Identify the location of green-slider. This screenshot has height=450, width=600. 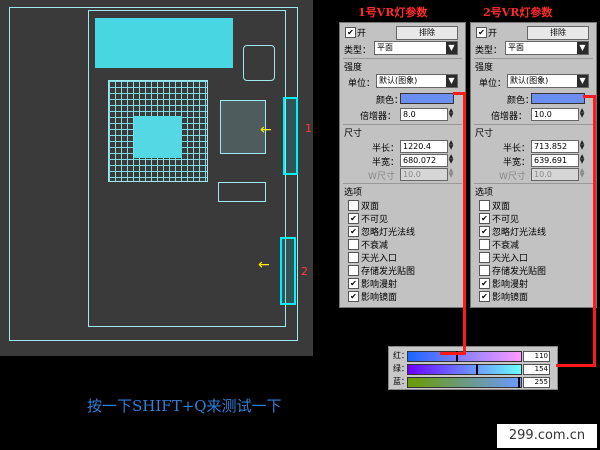
(464, 369).